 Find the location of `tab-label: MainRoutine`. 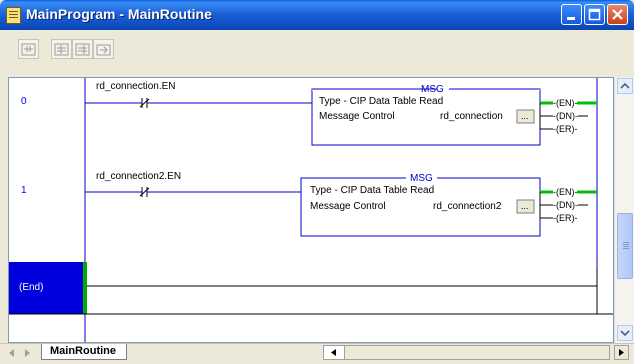

tab-label: MainRoutine is located at coordinates (83, 351).